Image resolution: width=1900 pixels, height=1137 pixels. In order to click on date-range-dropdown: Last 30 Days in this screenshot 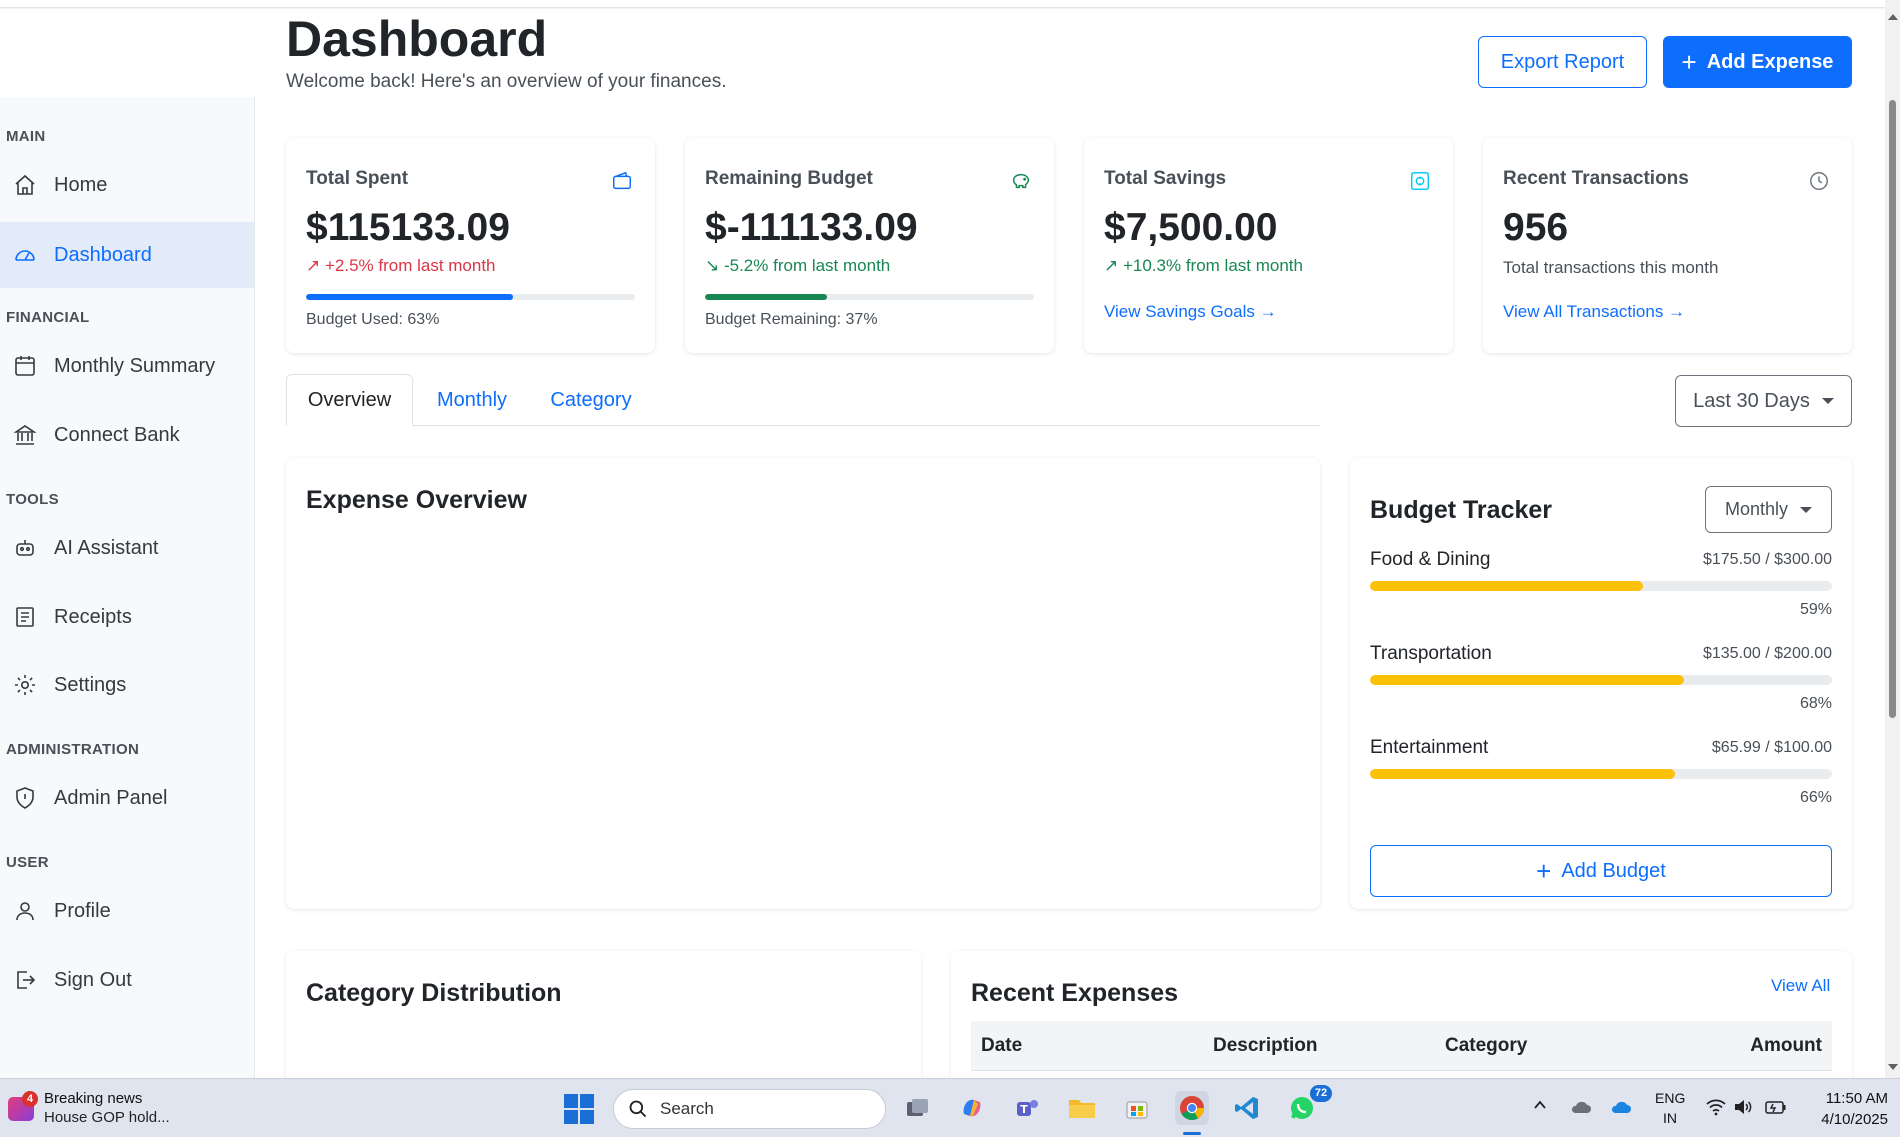, I will do `click(1763, 401)`.